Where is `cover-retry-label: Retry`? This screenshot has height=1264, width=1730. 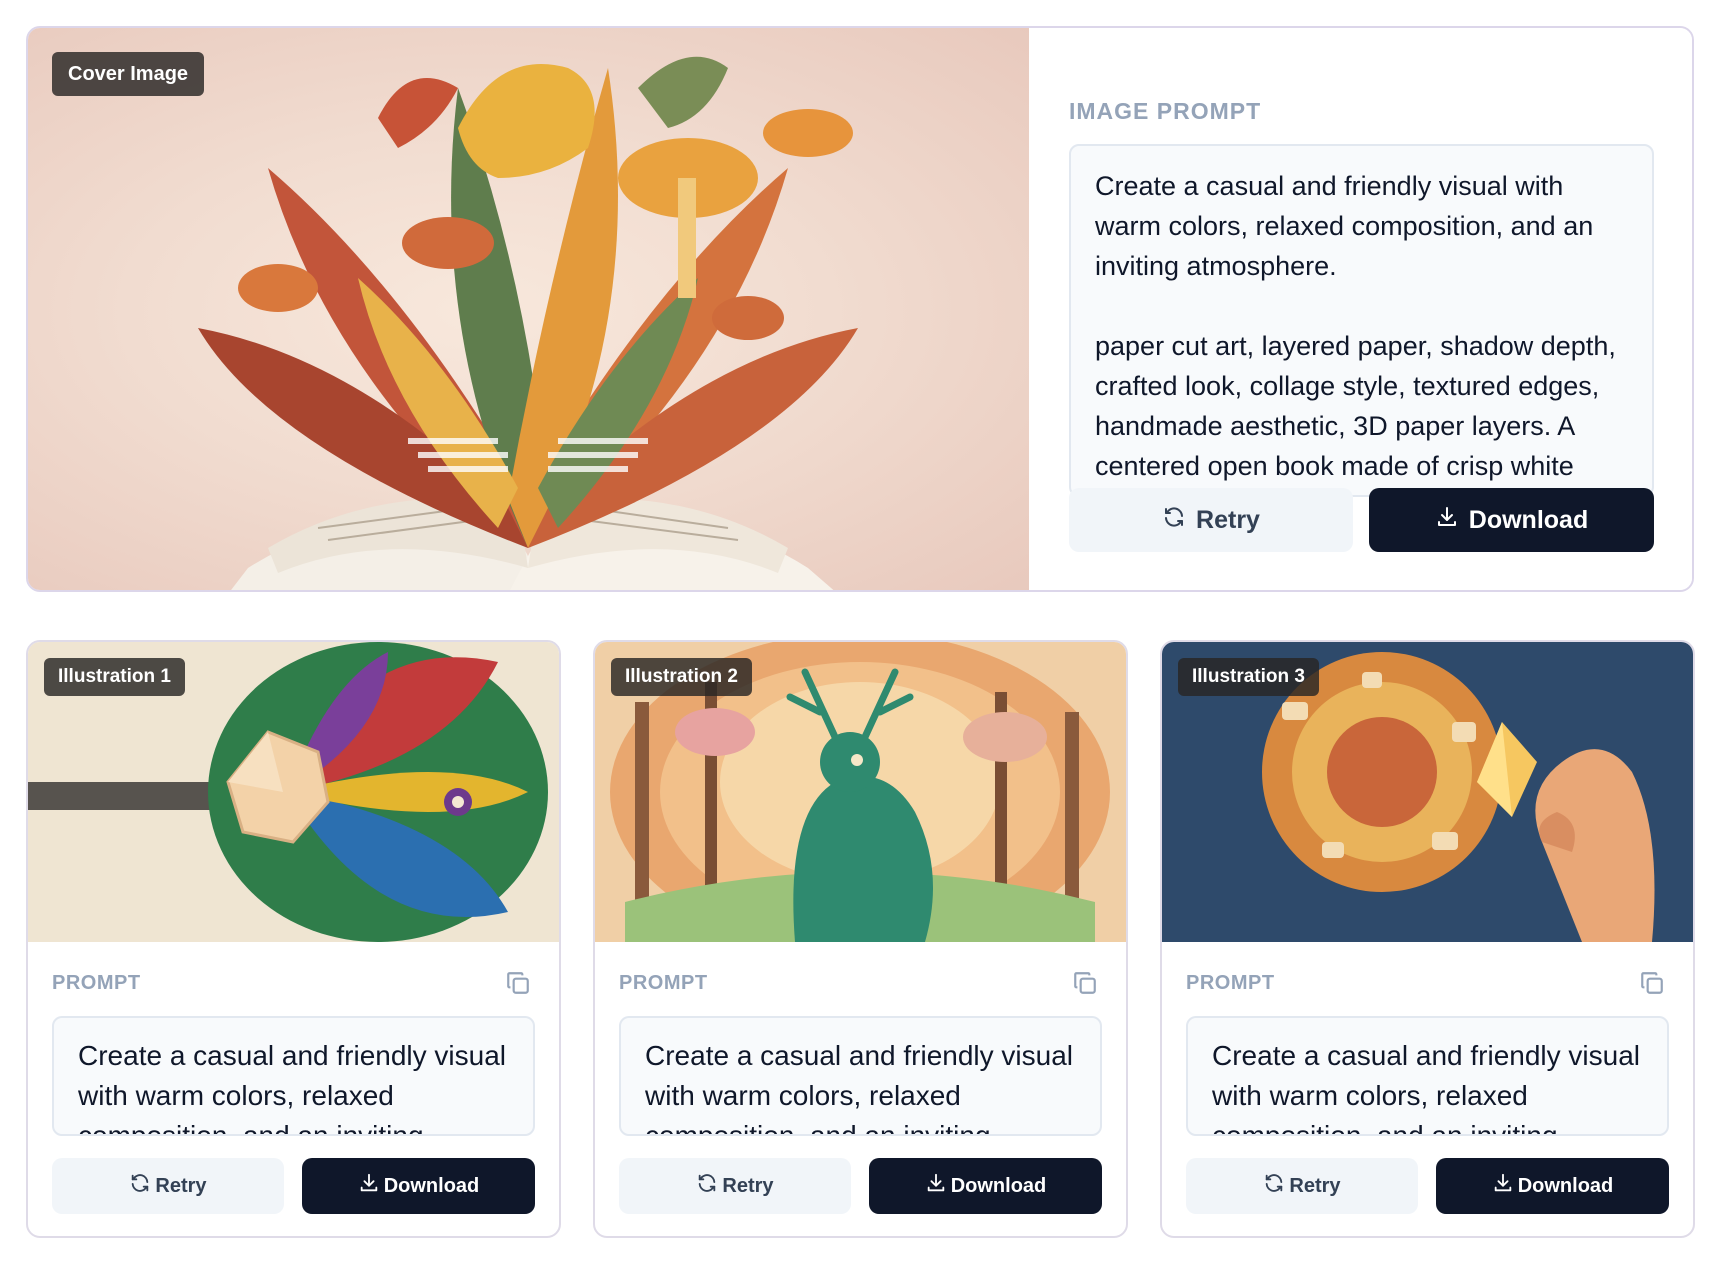 cover-retry-label: Retry is located at coordinates (1228, 519).